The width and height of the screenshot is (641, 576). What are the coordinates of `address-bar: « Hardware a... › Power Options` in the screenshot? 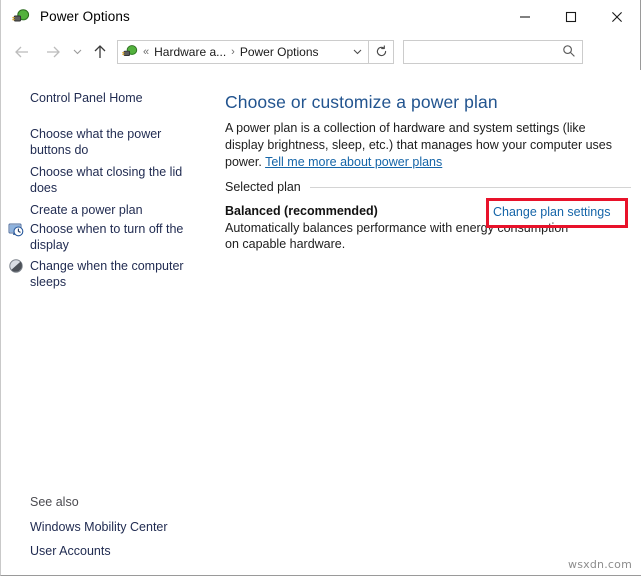 It's located at (243, 51).